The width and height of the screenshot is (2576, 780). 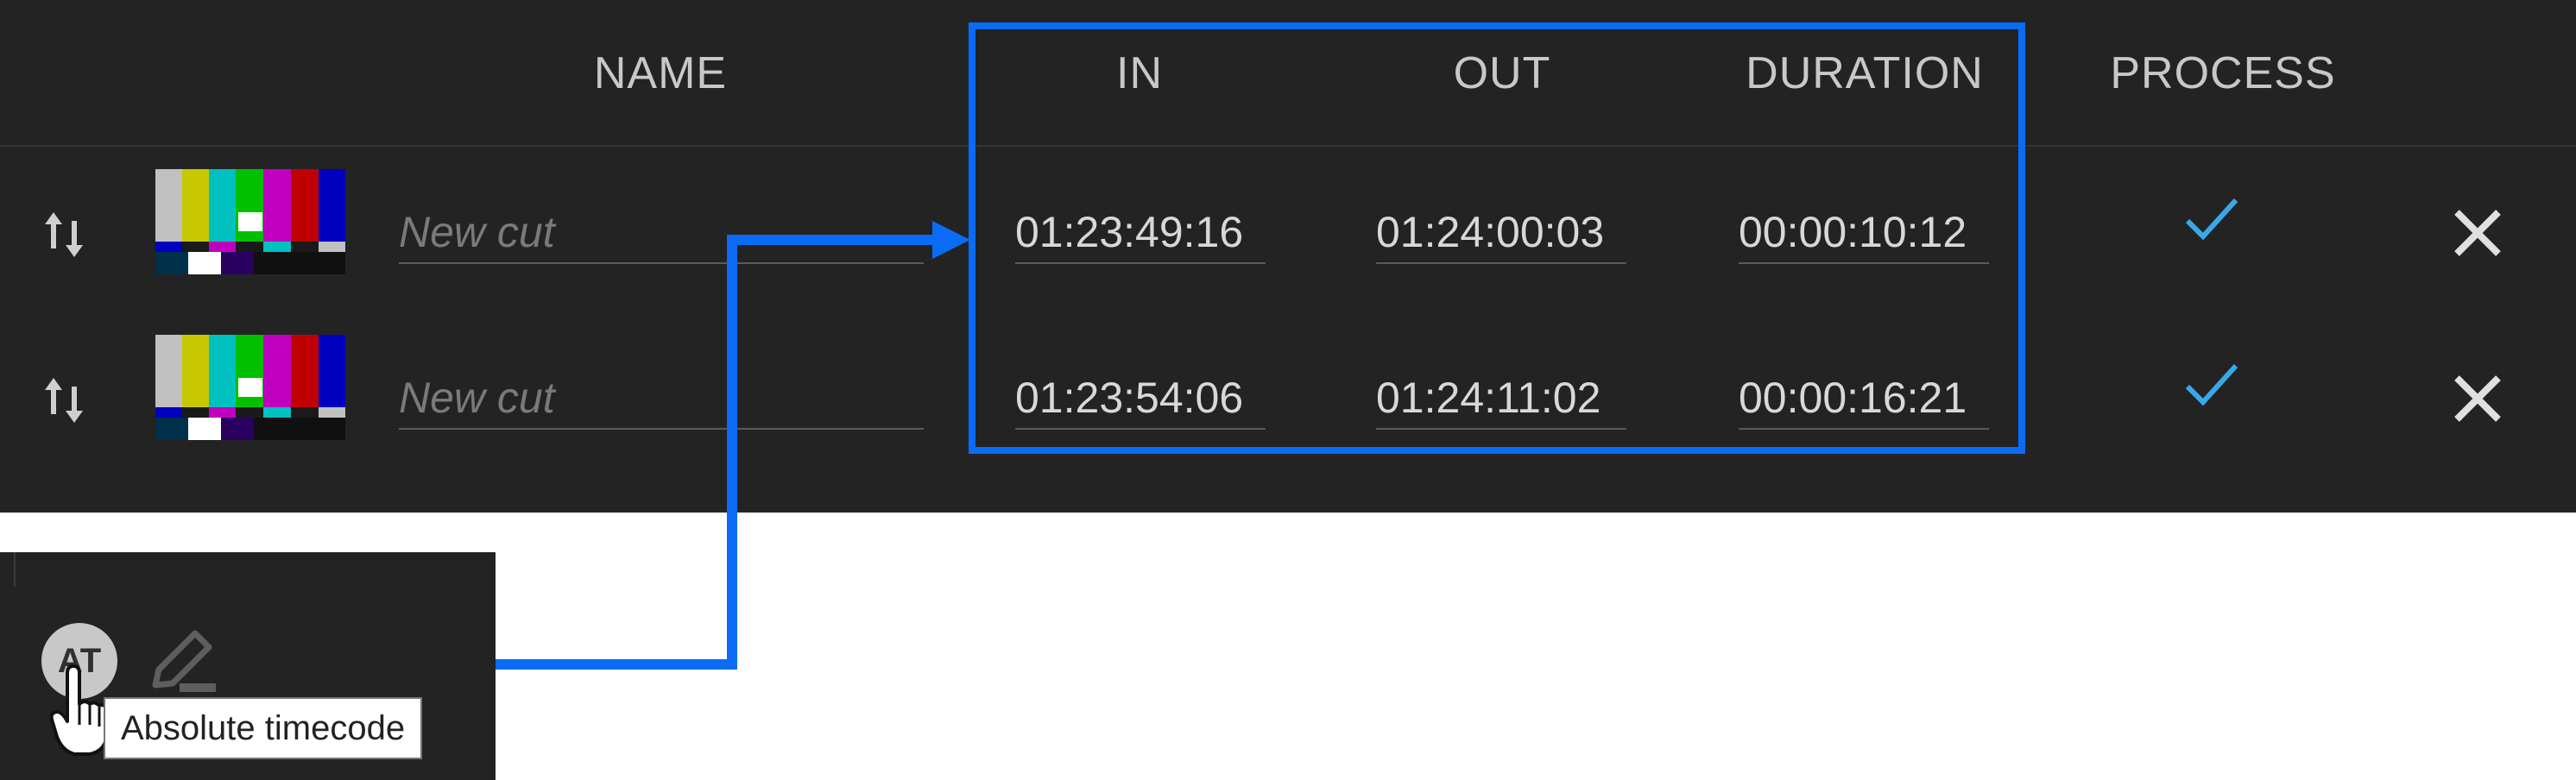 I want to click on tooltip: Absolute timecode, so click(x=263, y=728).